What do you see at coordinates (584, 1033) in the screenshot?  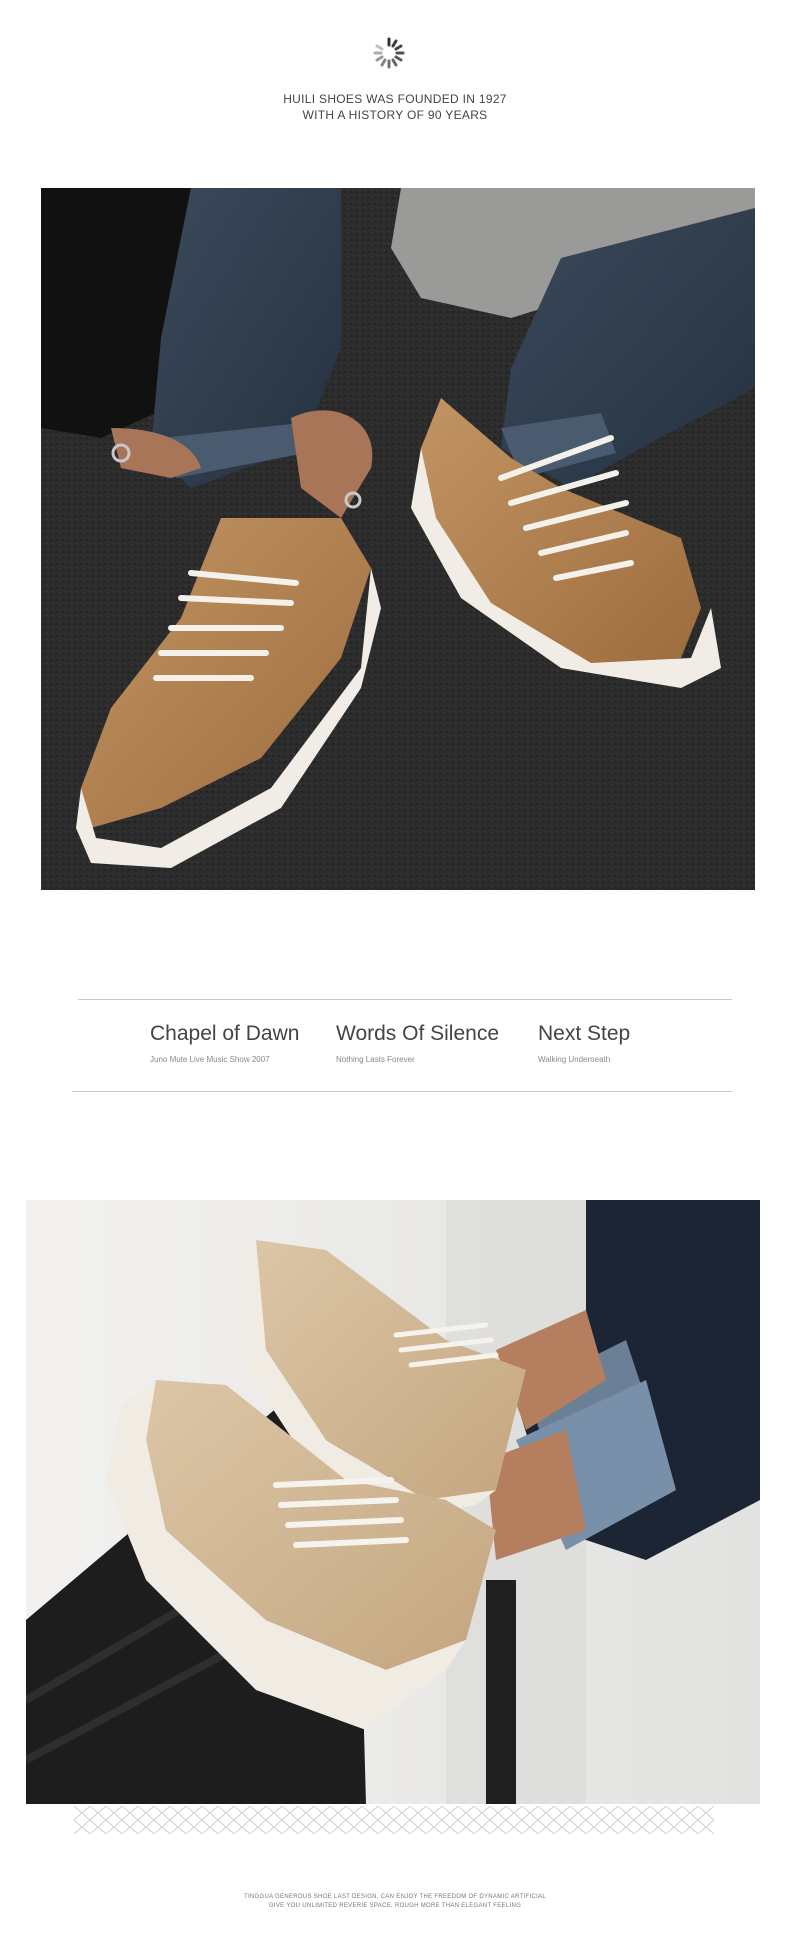 I see `band-item-title: Next Step` at bounding box center [584, 1033].